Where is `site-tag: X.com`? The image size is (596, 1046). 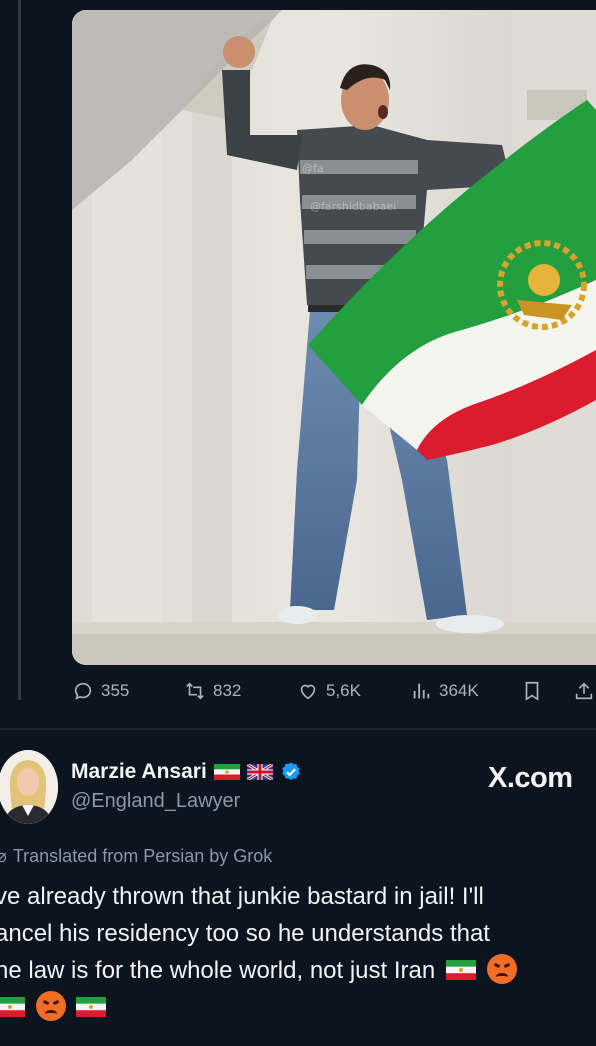 site-tag: X.com is located at coordinates (530, 778).